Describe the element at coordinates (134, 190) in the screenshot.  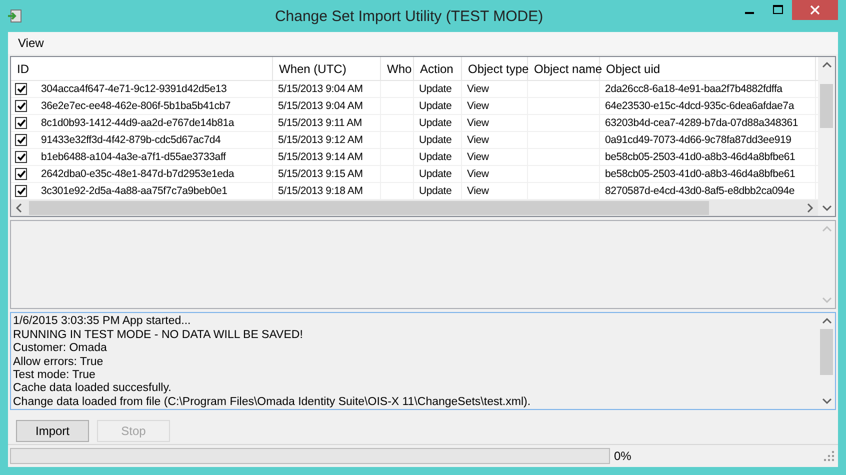
I see `table-cell: 3c301e92-2d5a-4a88-aa75f7c7a9beb0e1` at that location.